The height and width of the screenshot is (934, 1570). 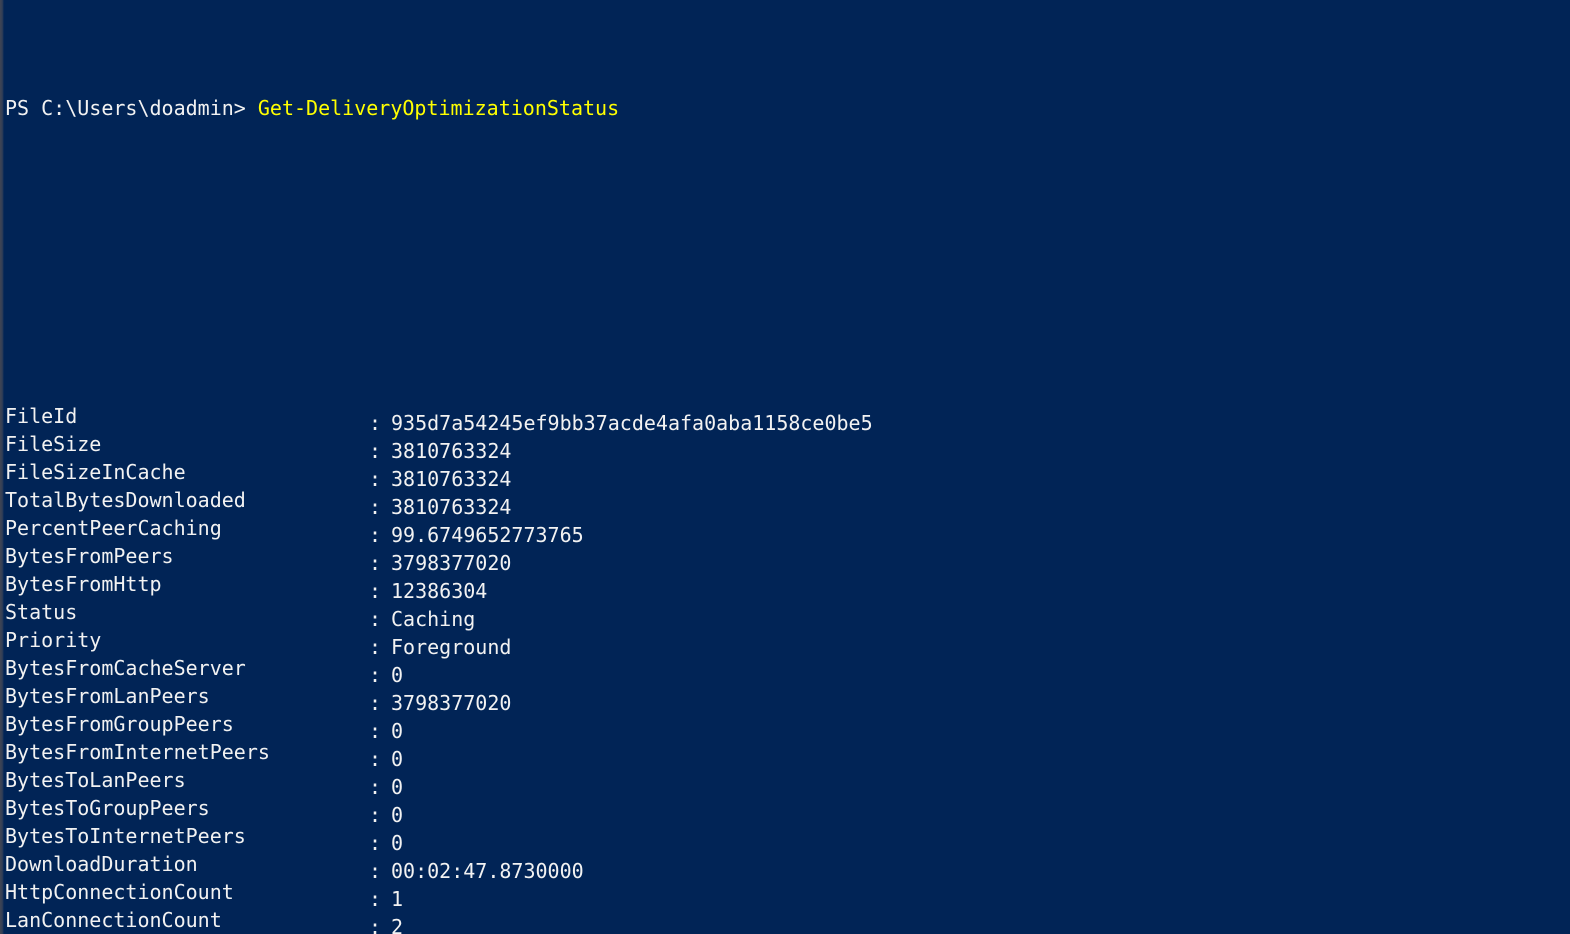 I want to click on property-name: FileSize, so click(x=53, y=444).